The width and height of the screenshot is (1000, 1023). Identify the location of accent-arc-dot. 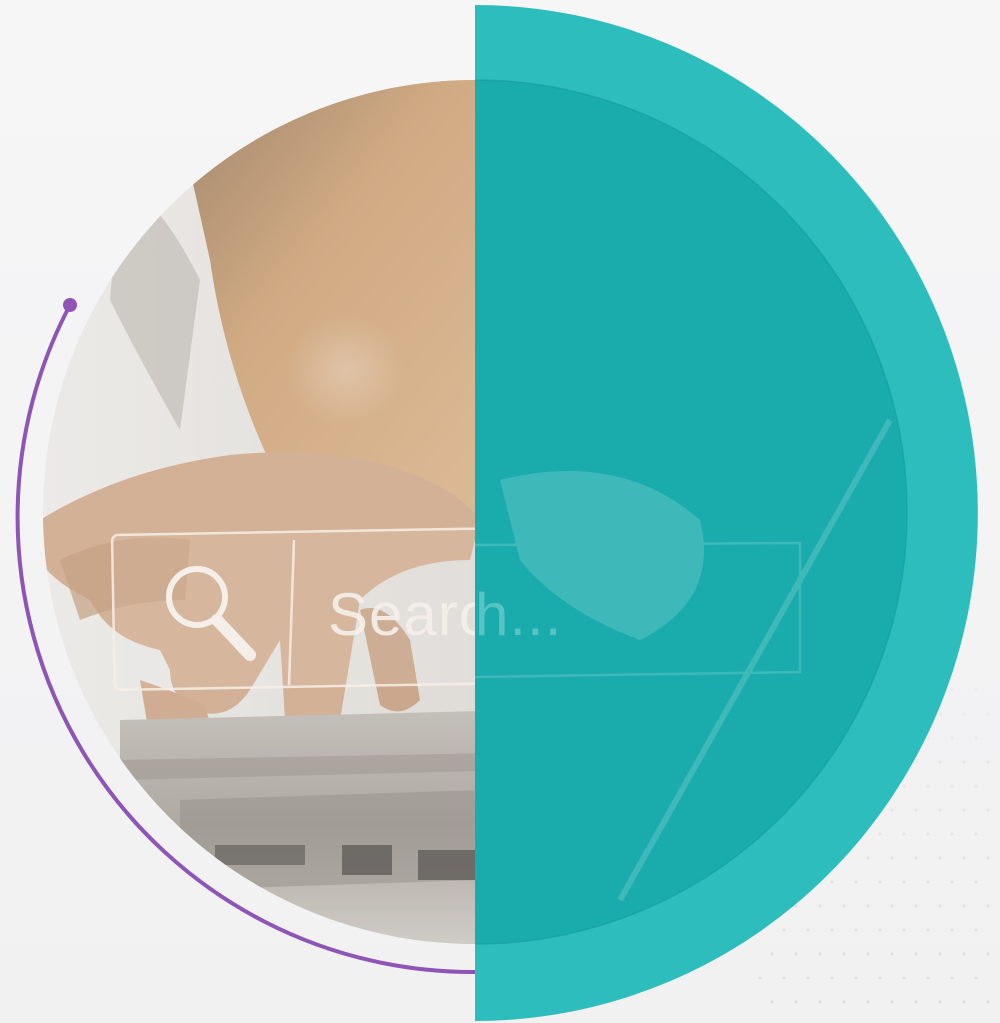
(70, 305).